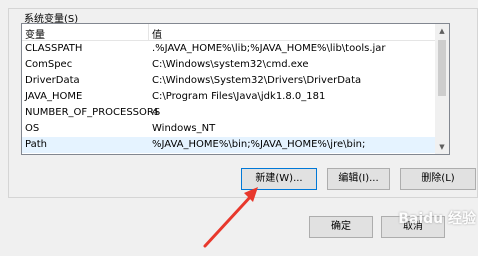 This screenshot has height=256, width=500. I want to click on baidu-watermark: Baidu 经验, so click(437, 219).